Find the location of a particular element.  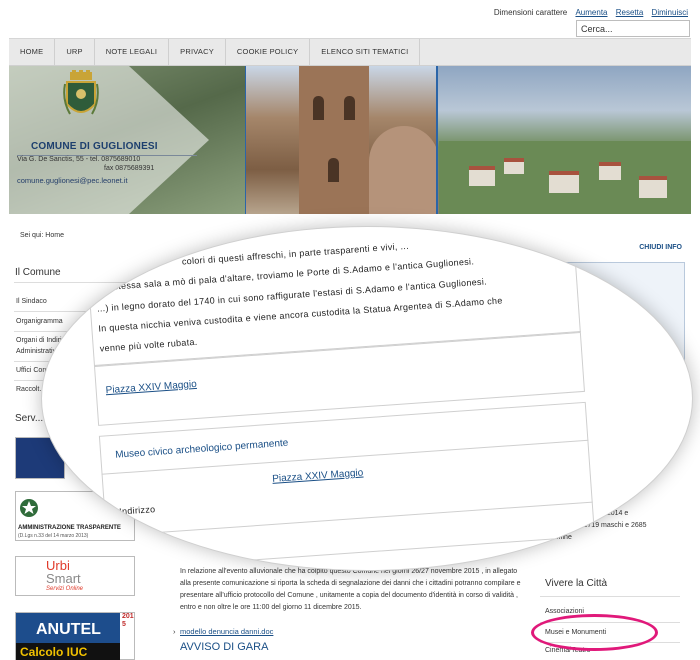

nav-urp: URP is located at coordinates (75, 52).